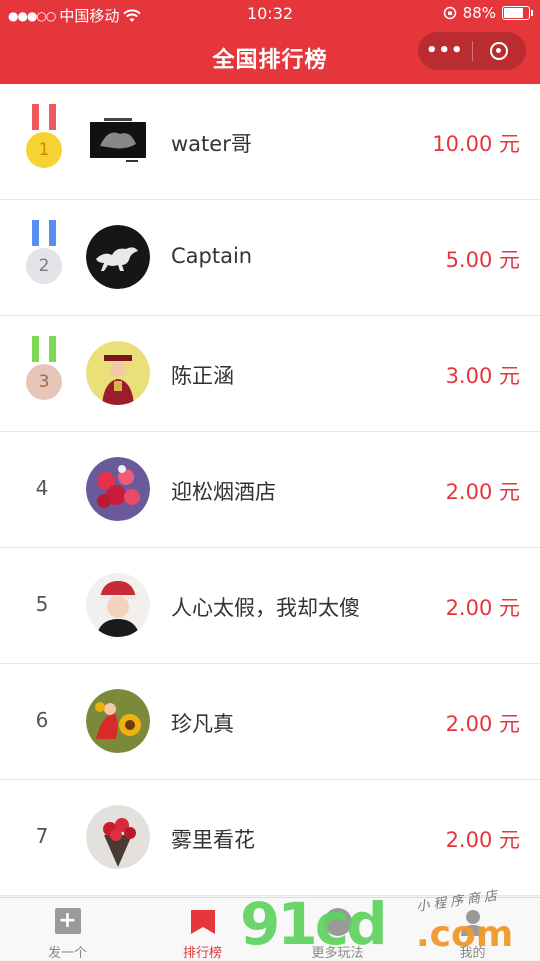 This screenshot has width=540, height=961. What do you see at coordinates (202, 376) in the screenshot?
I see `user-name: 陈正涵` at bounding box center [202, 376].